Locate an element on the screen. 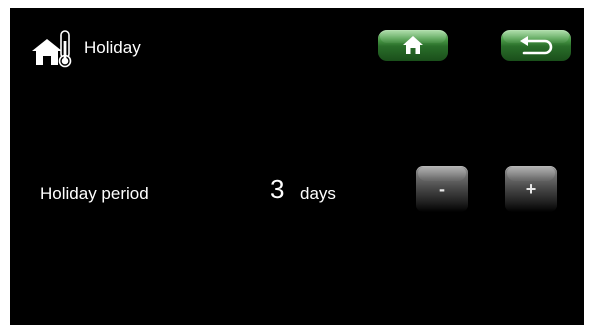 The image size is (590, 333). holiday-period-value: 3 is located at coordinates (277, 189).